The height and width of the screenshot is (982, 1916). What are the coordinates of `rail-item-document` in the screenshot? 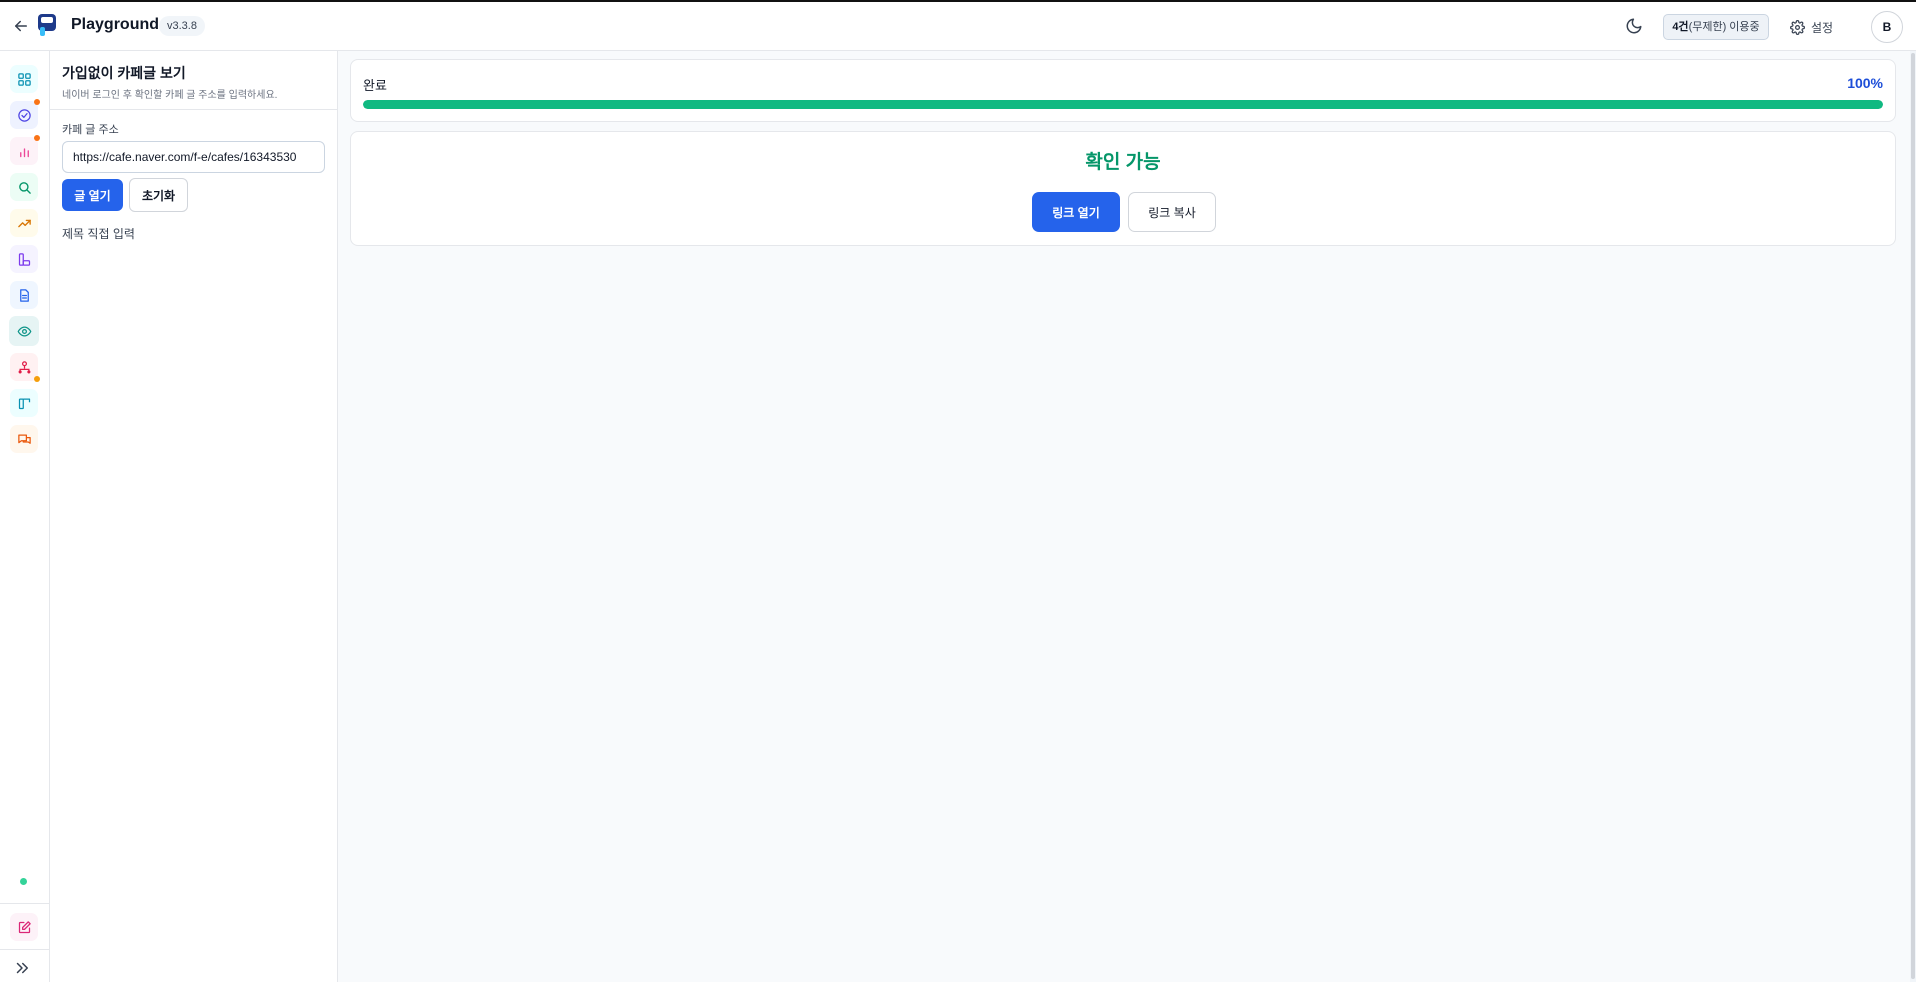 It's located at (24, 295).